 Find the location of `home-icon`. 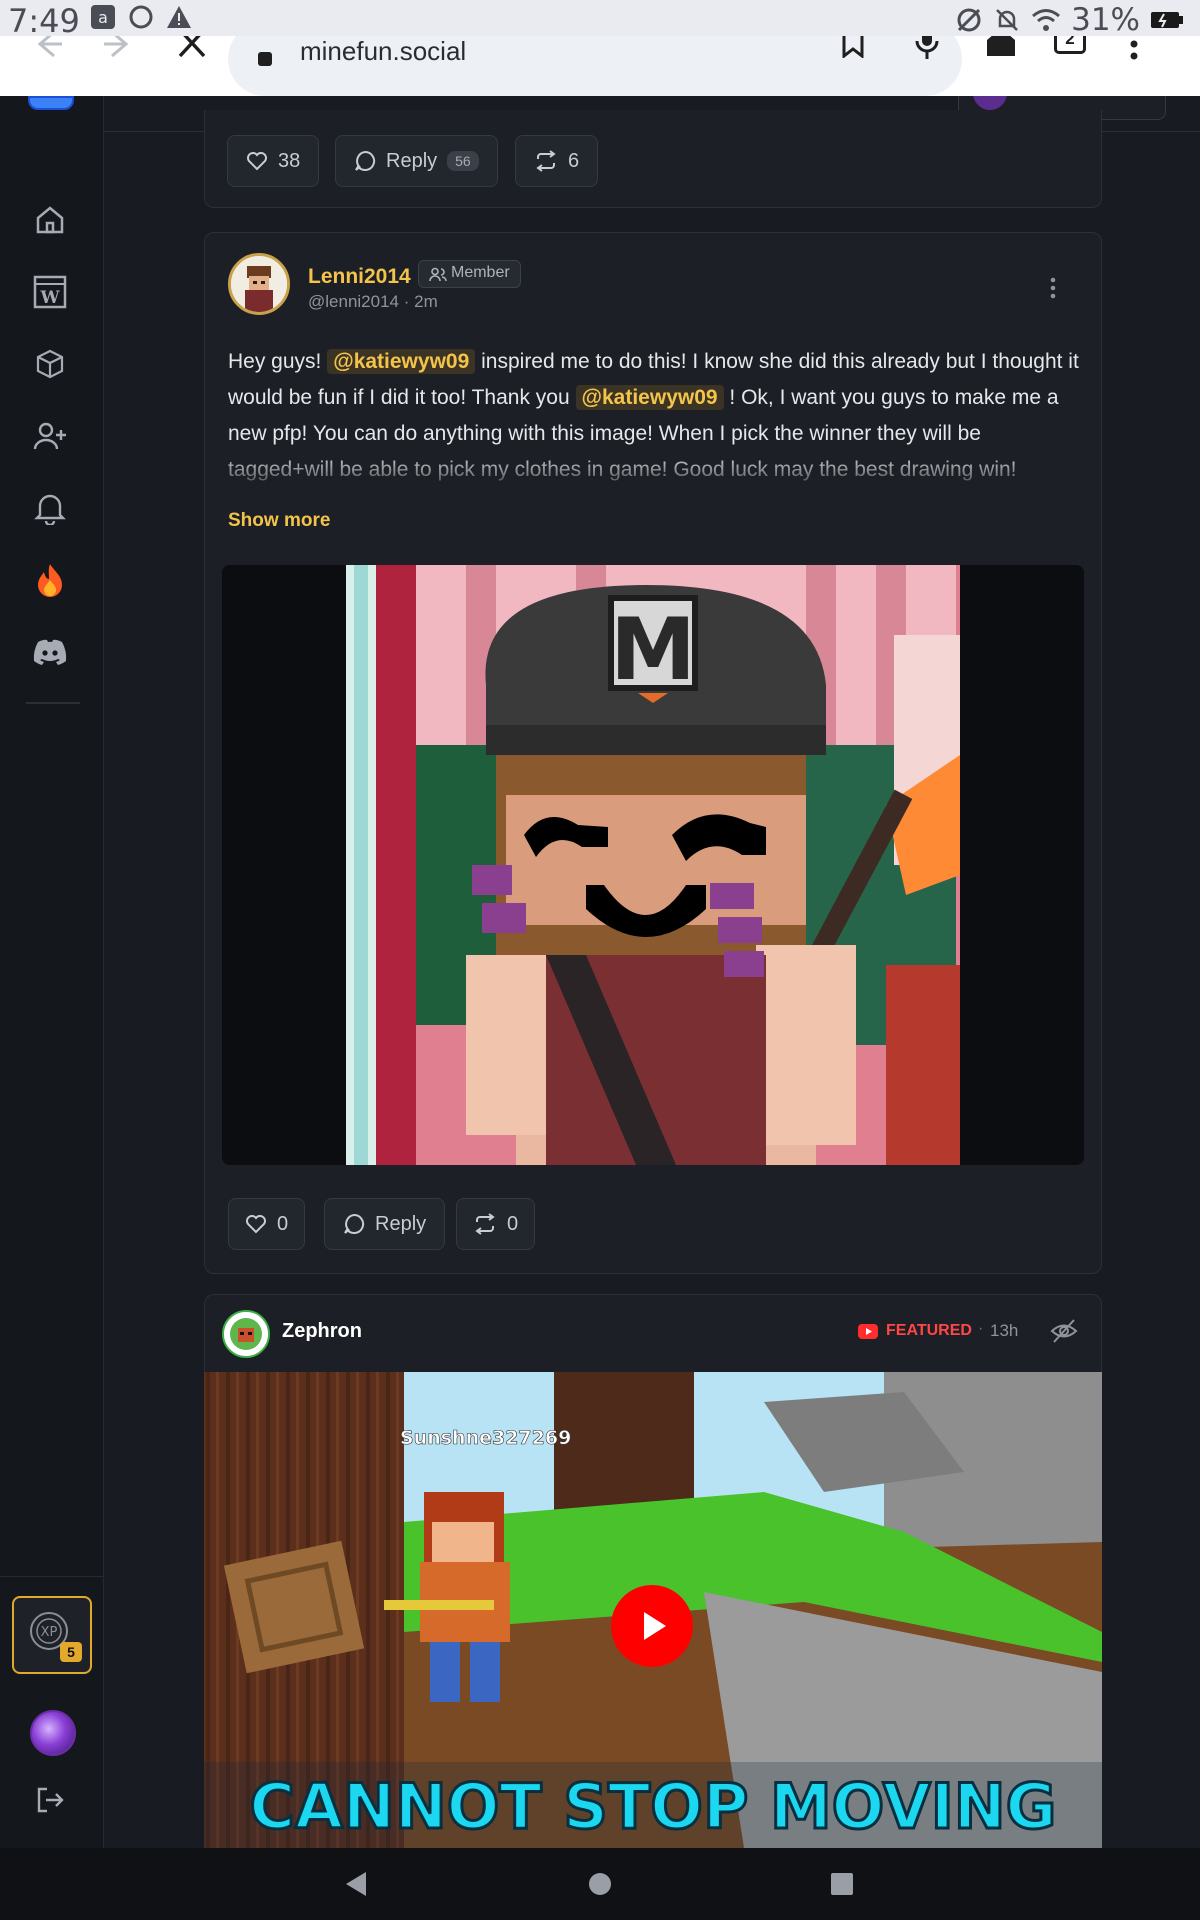

home-icon is located at coordinates (50, 220).